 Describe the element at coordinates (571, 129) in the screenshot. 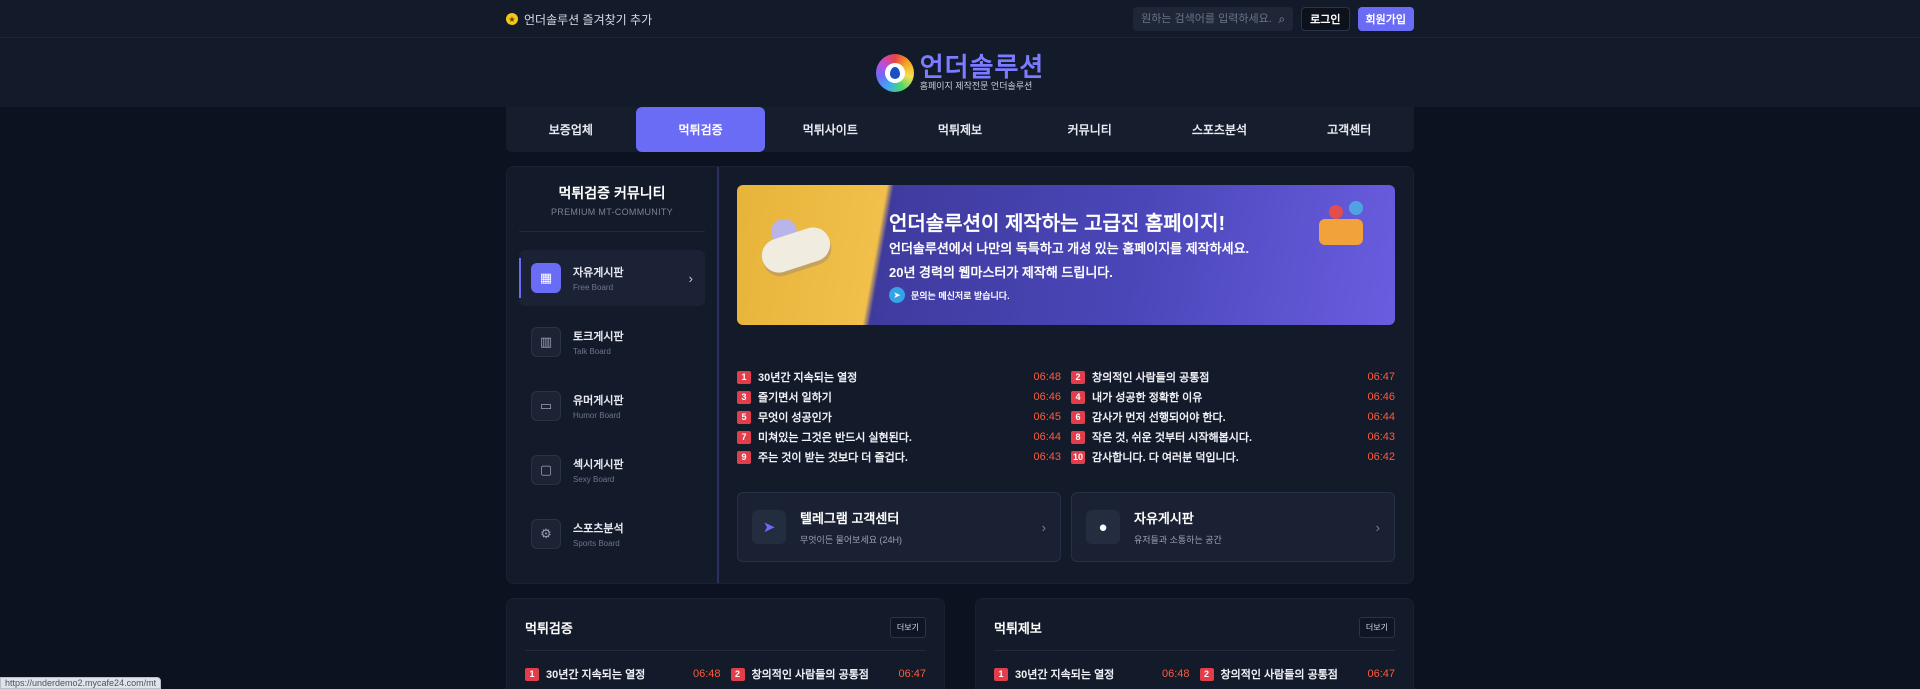

I see `nav-item-guaranteed: 보증업체` at that location.